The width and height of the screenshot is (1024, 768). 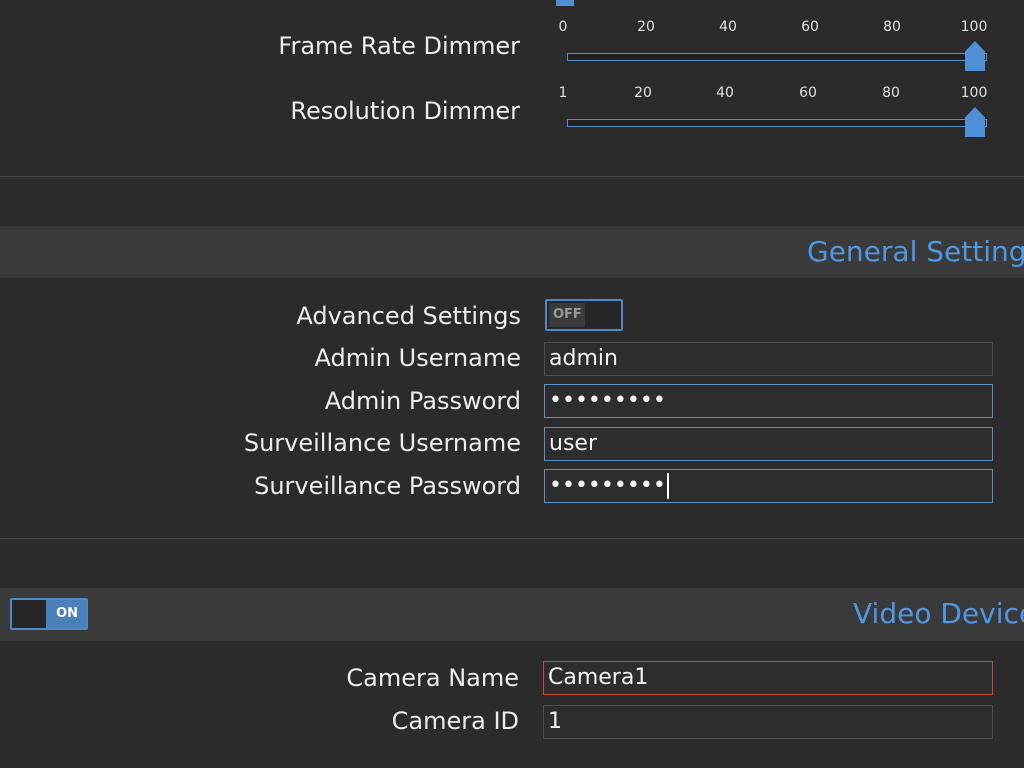 I want to click on frame-rate-dimmer-thumb, so click(x=975, y=56).